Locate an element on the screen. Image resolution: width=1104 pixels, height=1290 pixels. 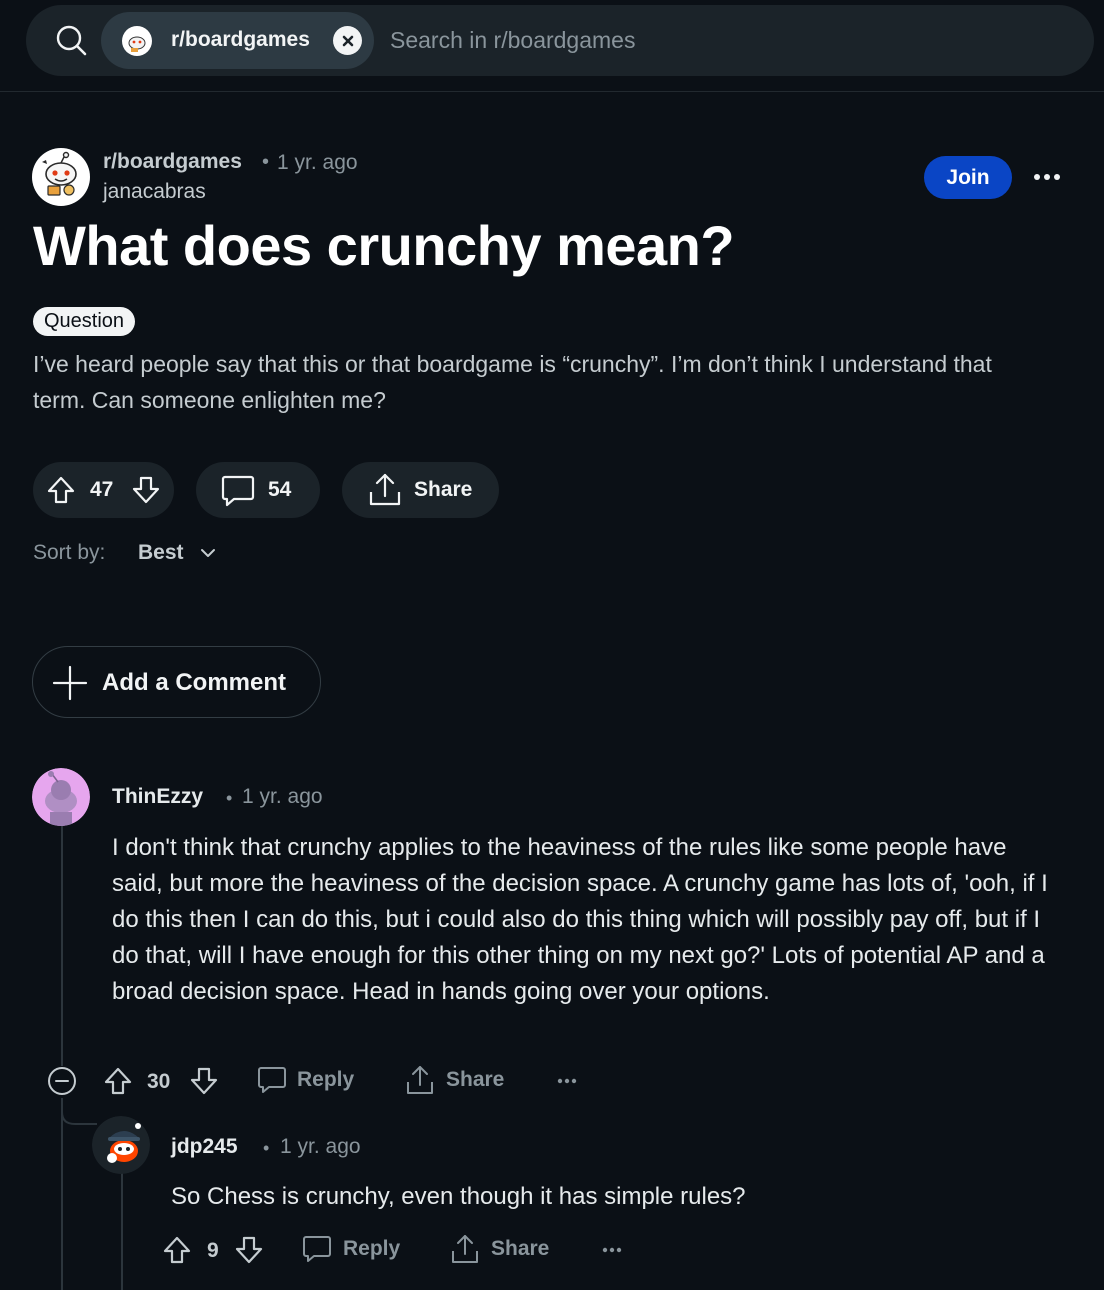
post-author: janacabras is located at coordinates (154, 192).